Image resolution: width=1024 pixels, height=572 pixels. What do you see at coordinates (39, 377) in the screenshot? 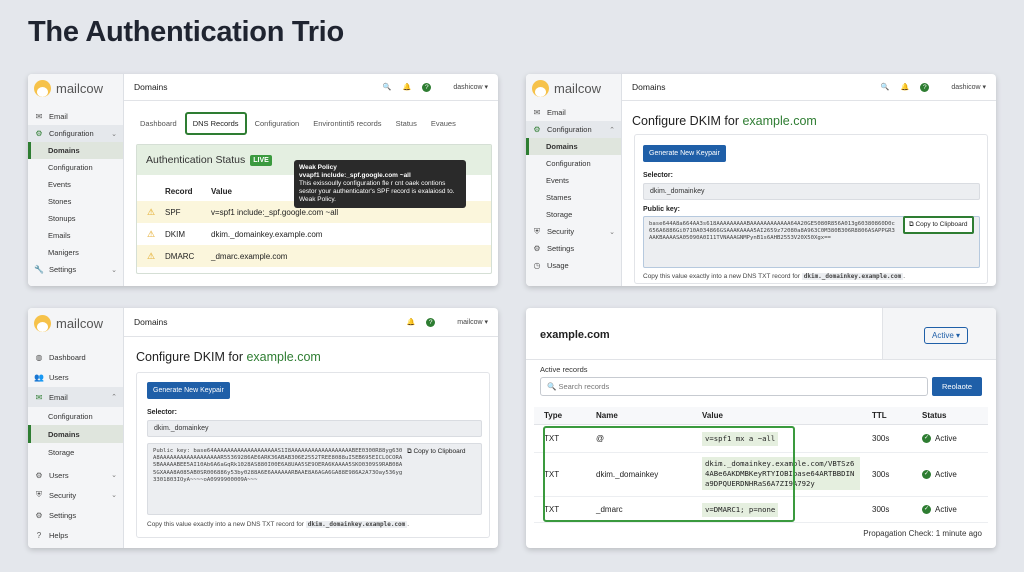
I see `users-icon: 👥` at bounding box center [39, 377].